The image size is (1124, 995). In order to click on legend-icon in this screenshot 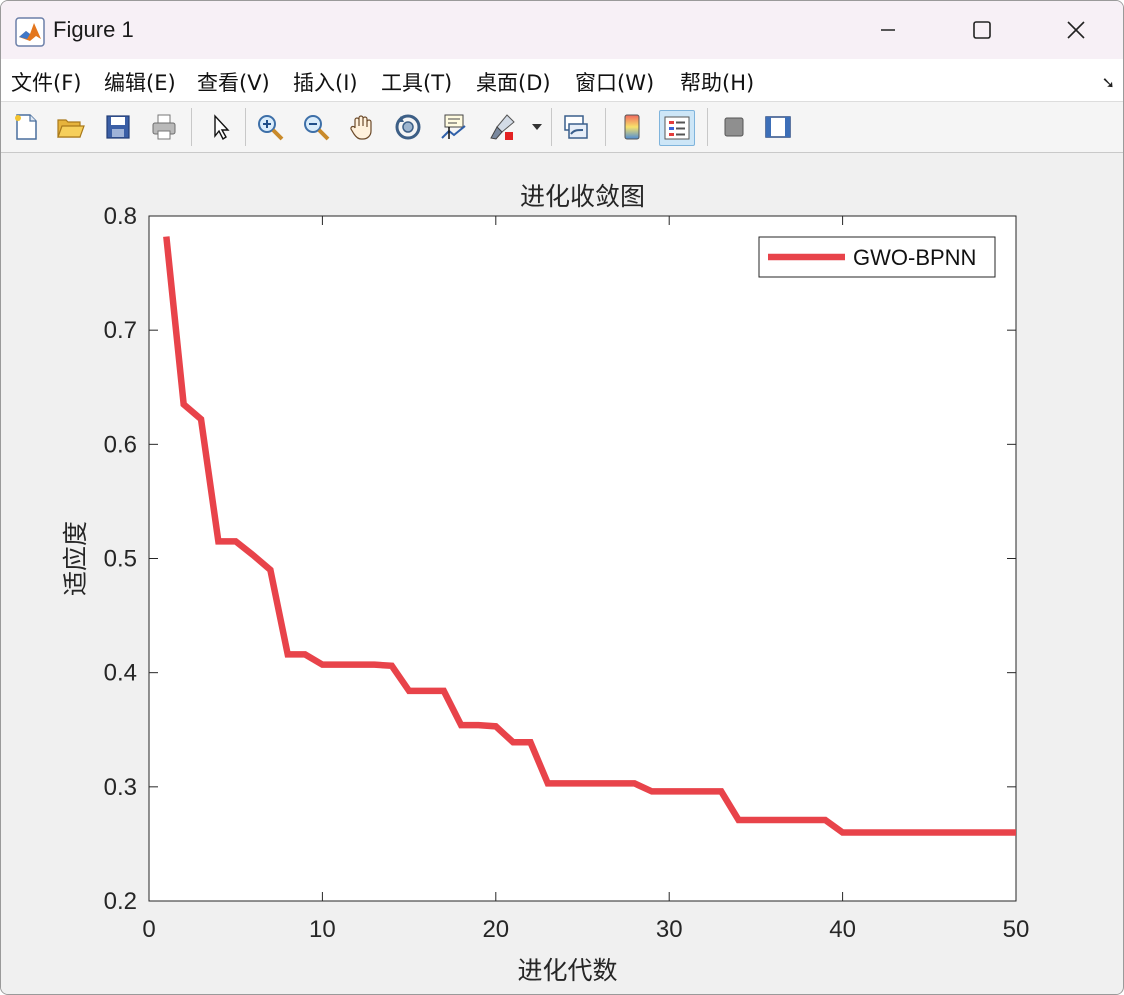, I will do `click(677, 128)`.